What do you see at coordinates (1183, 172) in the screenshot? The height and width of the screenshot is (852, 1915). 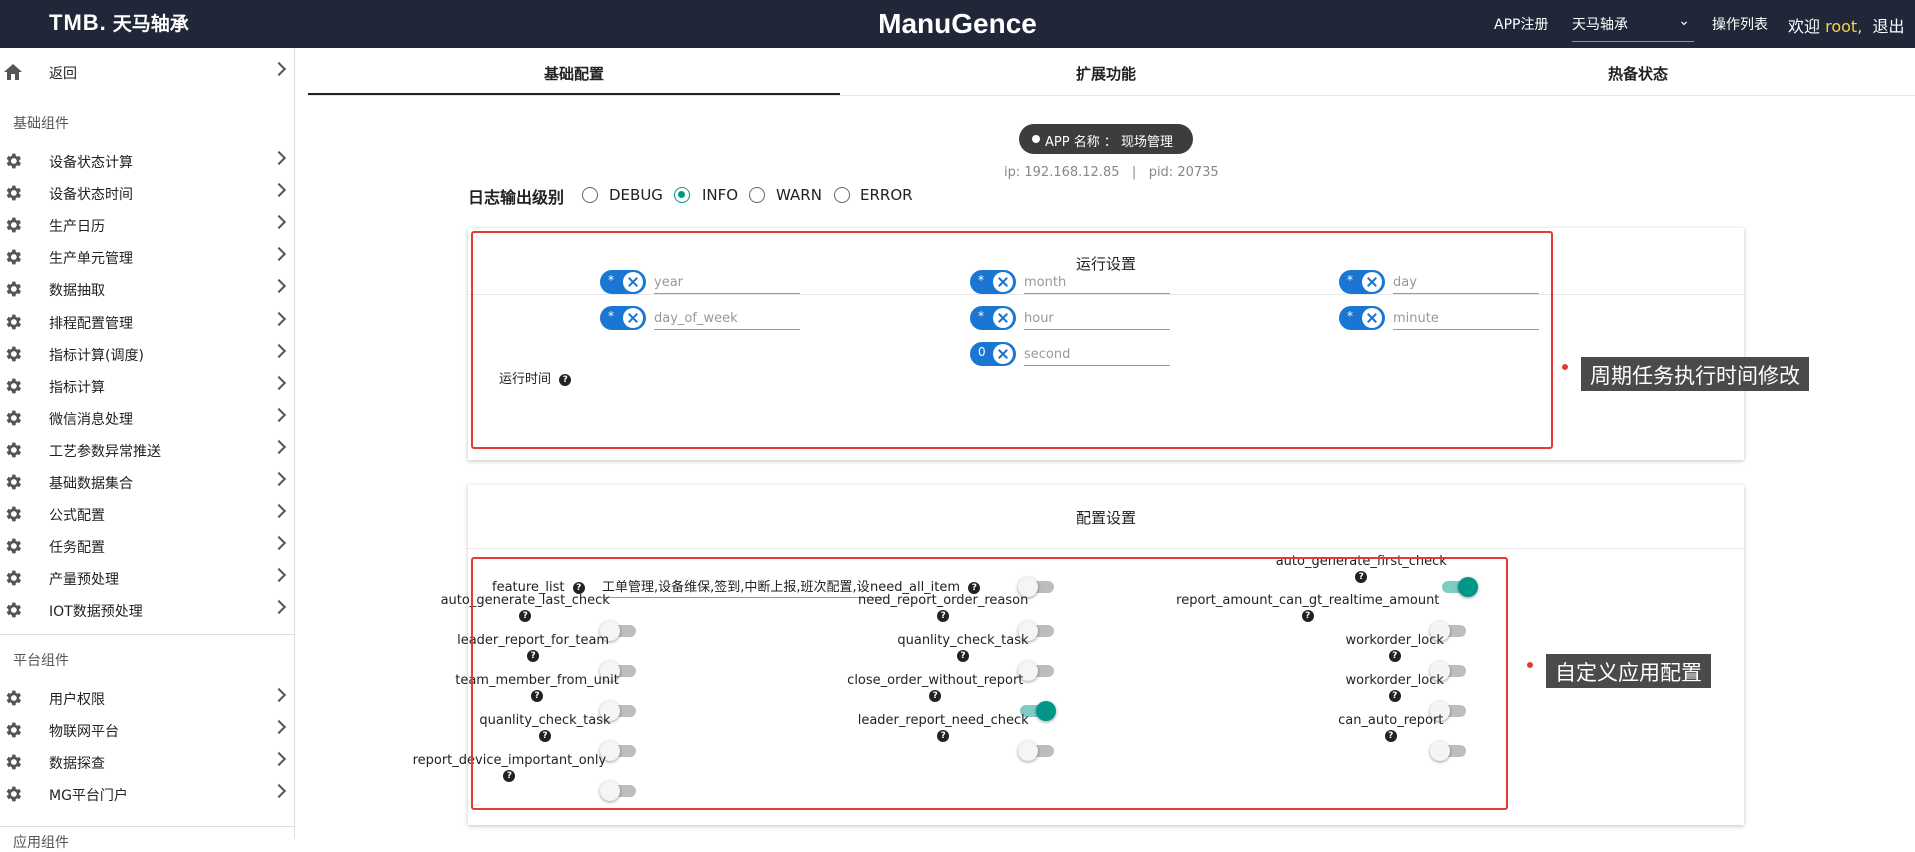 I see `pid: pid: 20735` at bounding box center [1183, 172].